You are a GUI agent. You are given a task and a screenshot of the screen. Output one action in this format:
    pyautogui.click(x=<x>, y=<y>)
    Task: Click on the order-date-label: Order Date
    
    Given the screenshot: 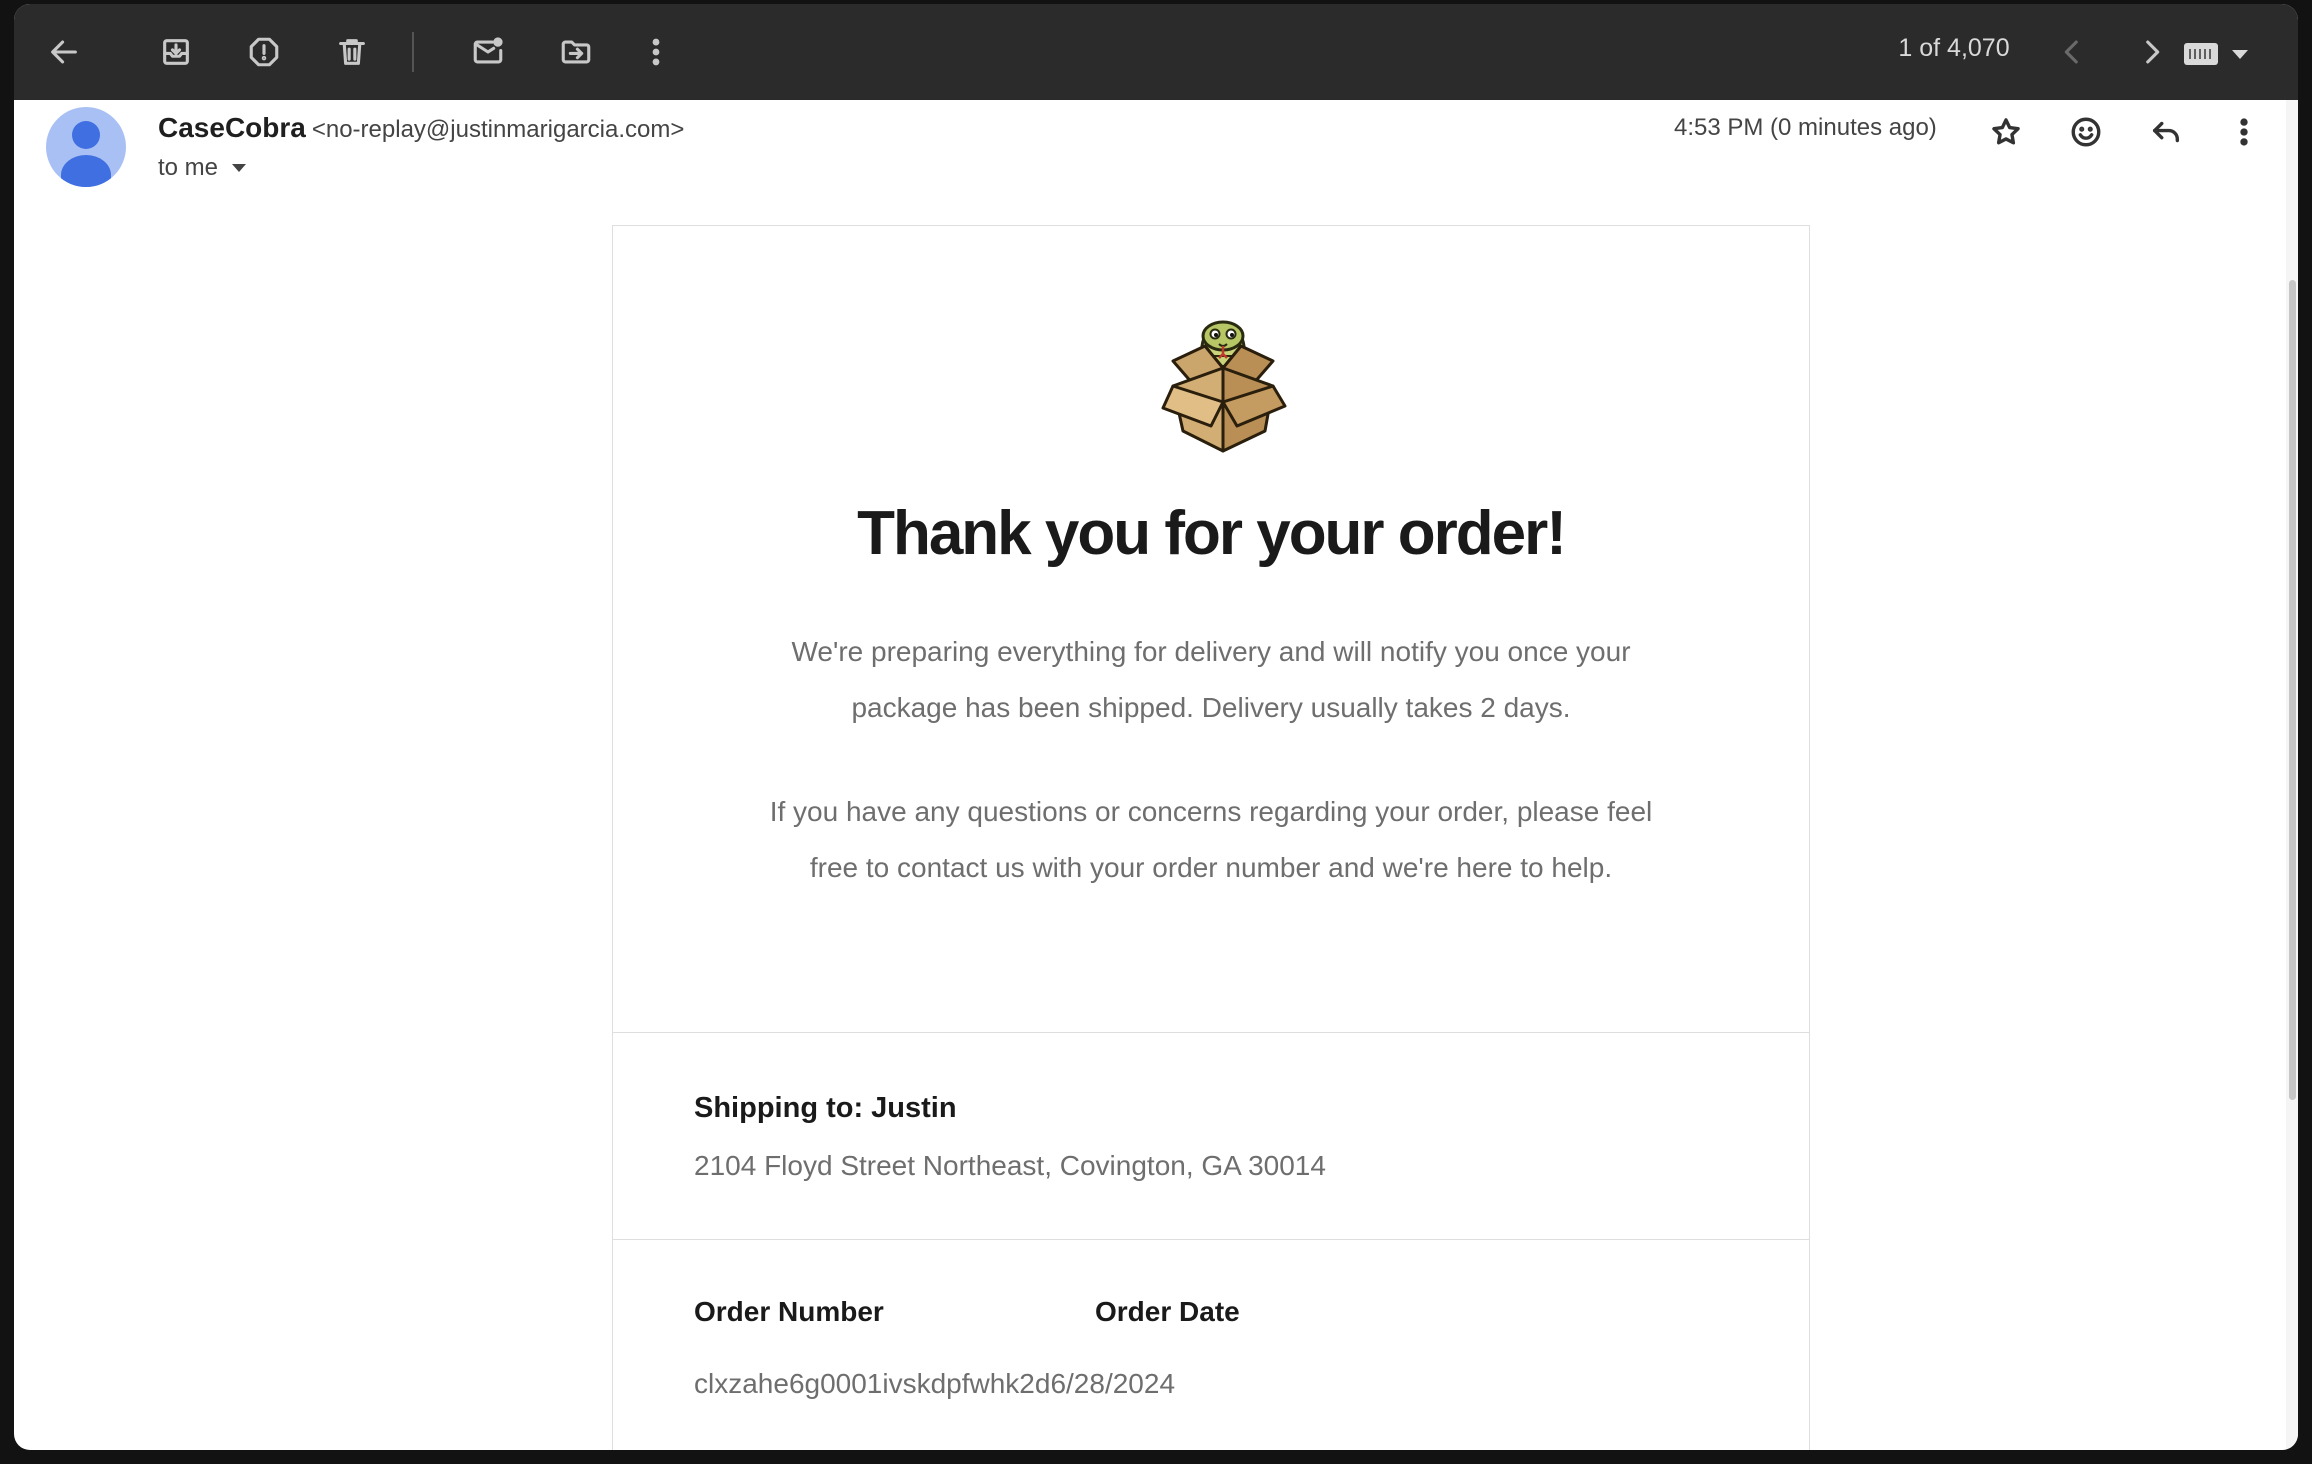 What is the action you would take?
    pyautogui.click(x=1167, y=1311)
    